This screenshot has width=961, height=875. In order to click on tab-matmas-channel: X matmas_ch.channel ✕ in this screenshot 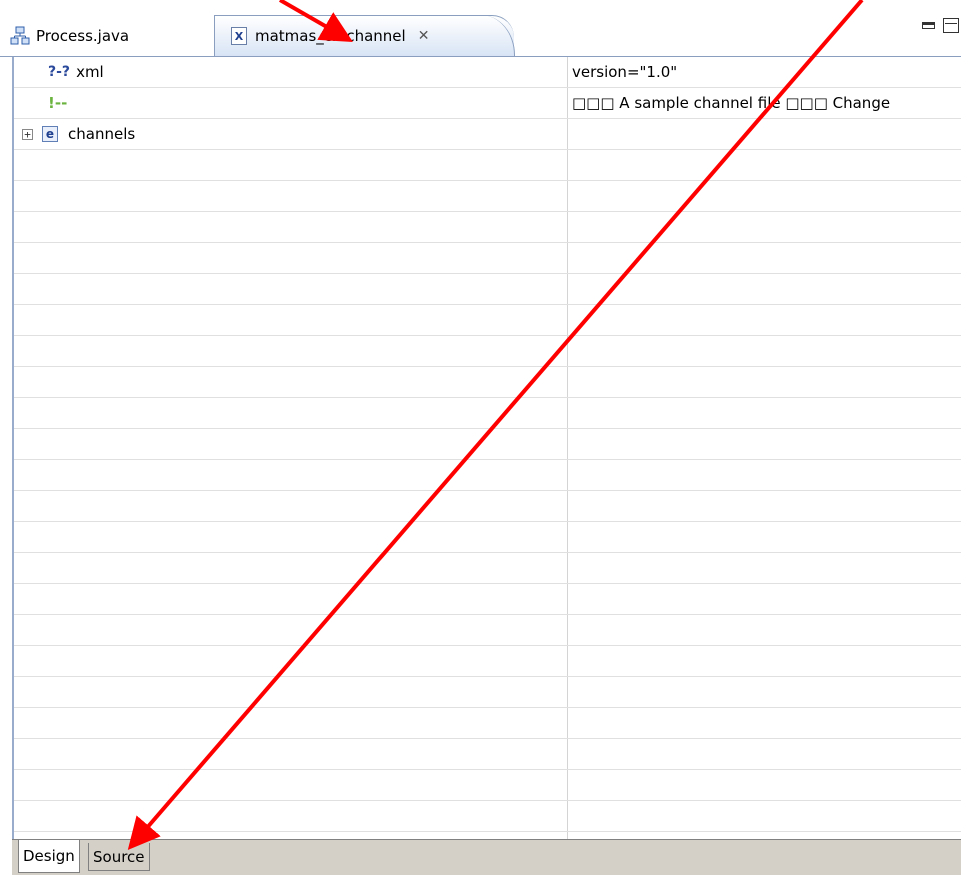, I will do `click(364, 36)`.